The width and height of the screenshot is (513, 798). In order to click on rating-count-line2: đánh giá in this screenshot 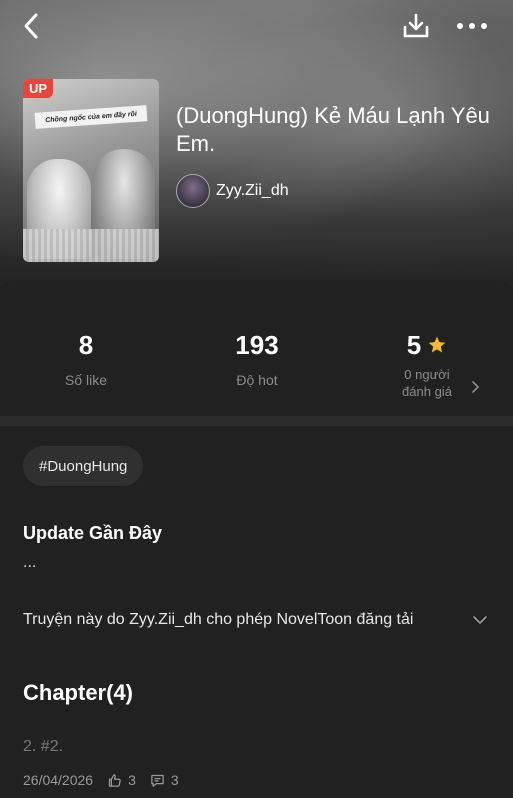, I will do `click(427, 391)`.